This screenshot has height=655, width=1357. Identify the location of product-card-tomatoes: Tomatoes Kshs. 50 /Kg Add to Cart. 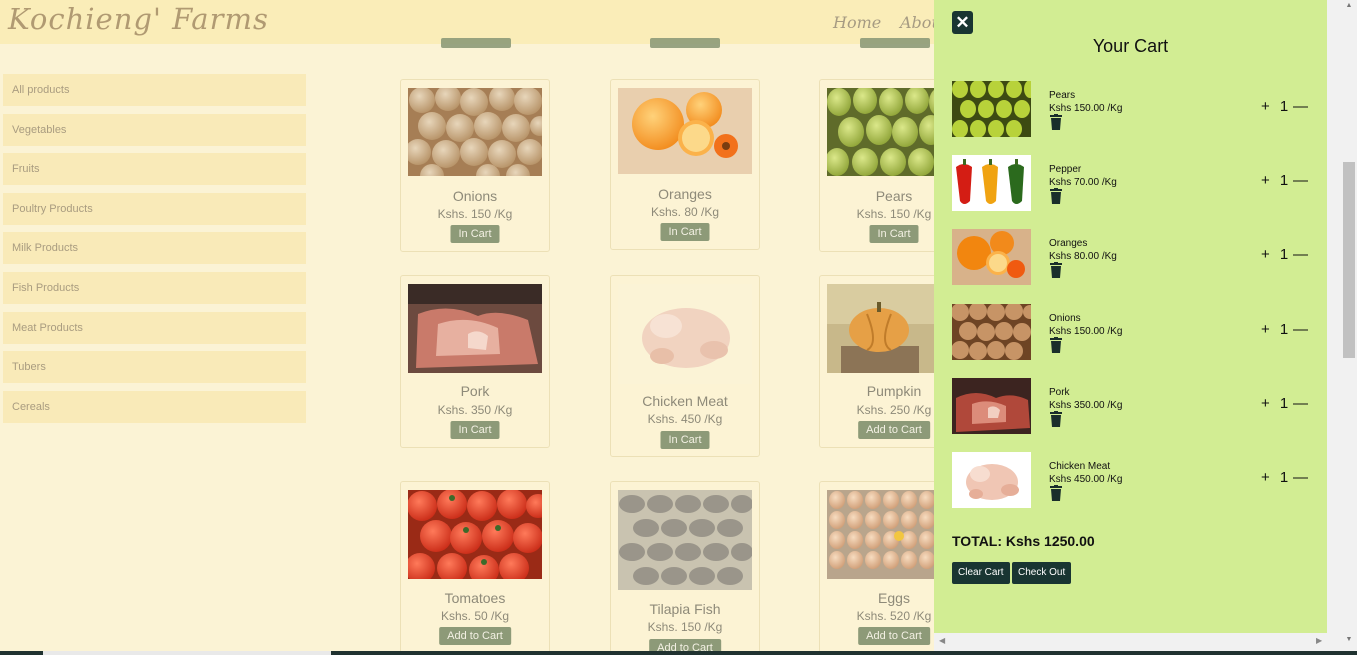
(475, 568).